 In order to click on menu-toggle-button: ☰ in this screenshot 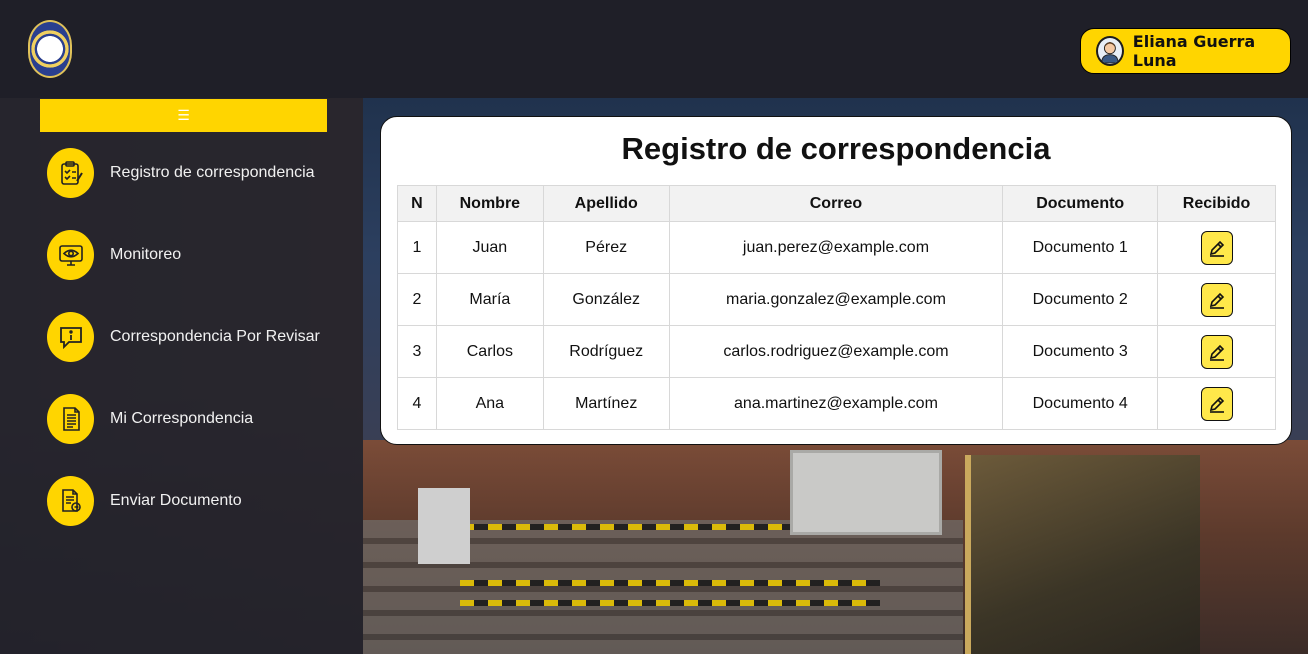, I will do `click(183, 115)`.